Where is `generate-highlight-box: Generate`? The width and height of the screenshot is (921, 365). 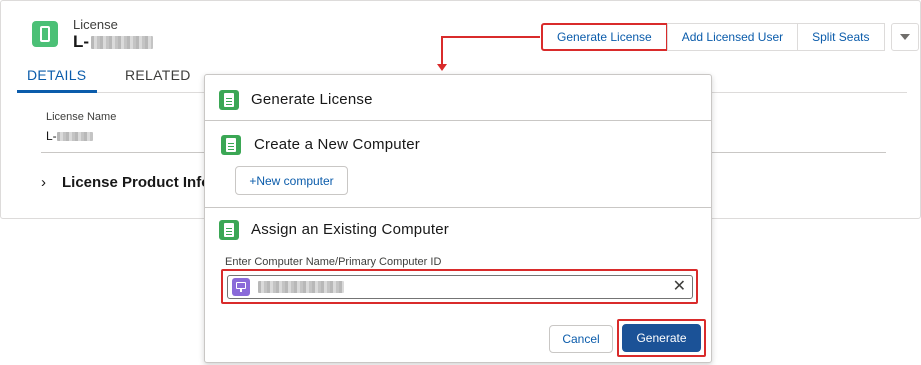 generate-highlight-box: Generate is located at coordinates (661, 338).